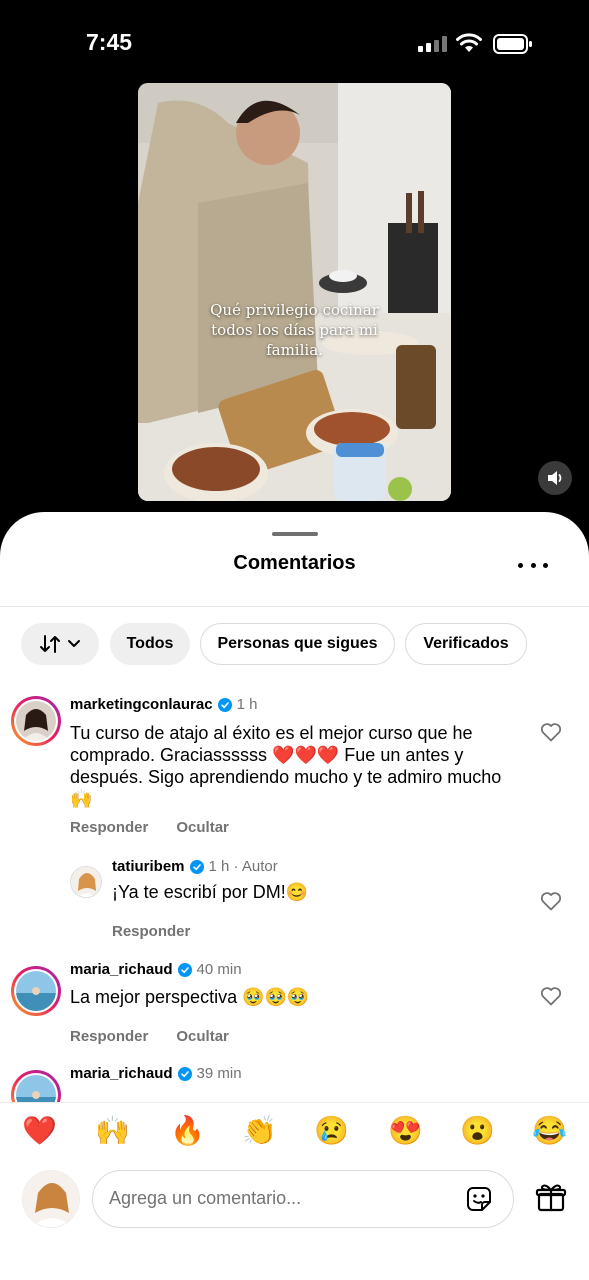  I want to click on comment-time: 40 min, so click(219, 969).